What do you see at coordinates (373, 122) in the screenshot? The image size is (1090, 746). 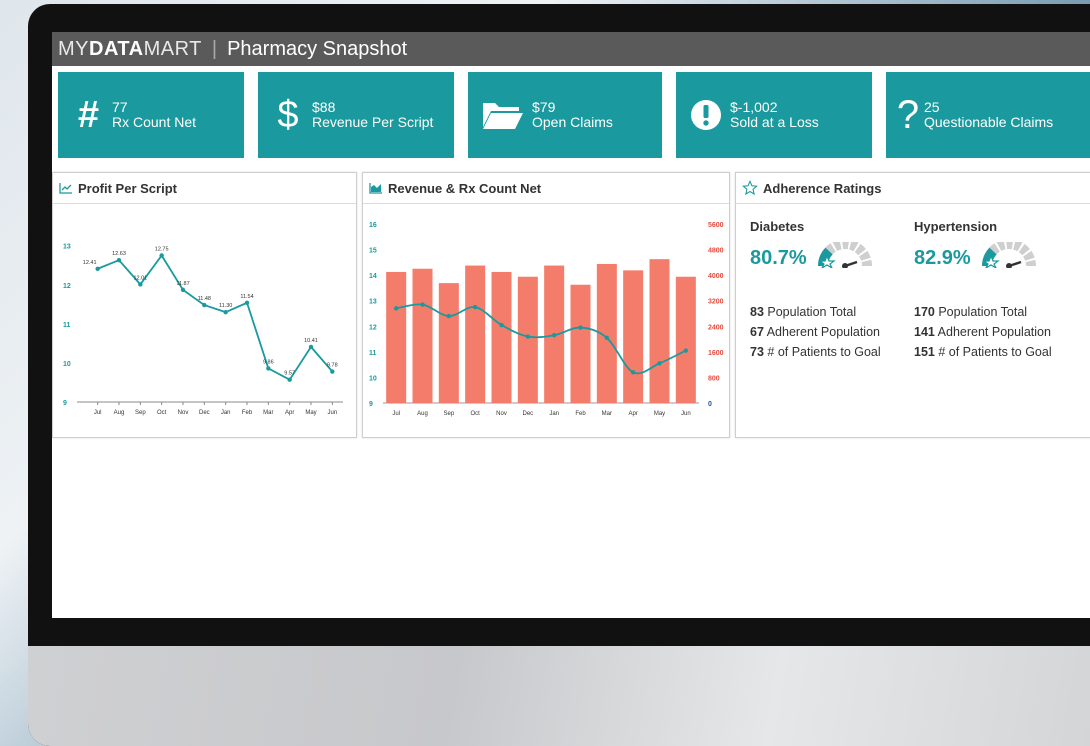 I see `kpi-label: Revenue Per Script` at bounding box center [373, 122].